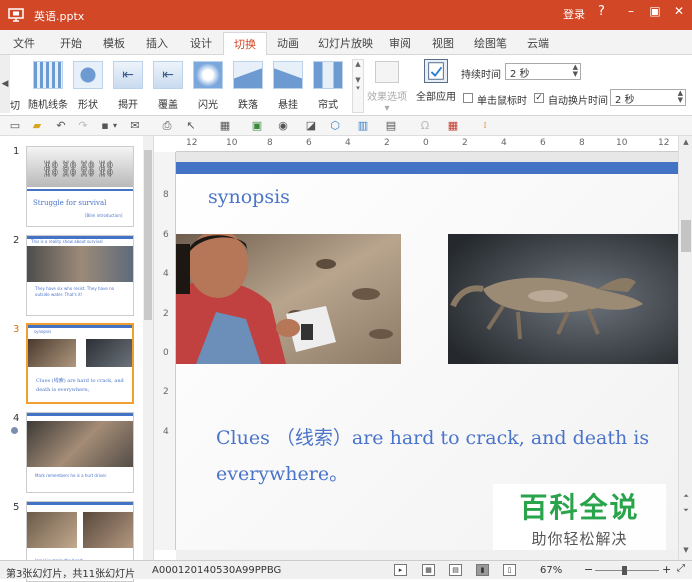  I want to click on minimize-button: –, so click(631, 13).